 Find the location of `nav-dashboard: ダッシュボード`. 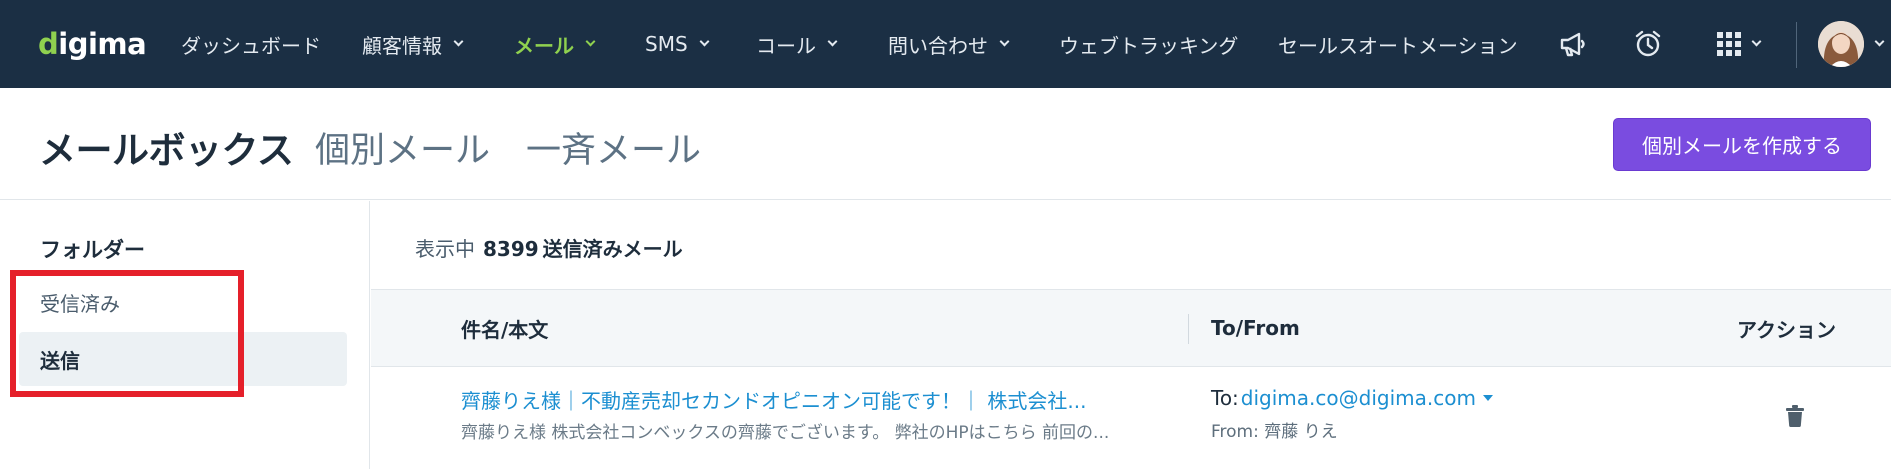

nav-dashboard: ダッシュボード is located at coordinates (251, 44).